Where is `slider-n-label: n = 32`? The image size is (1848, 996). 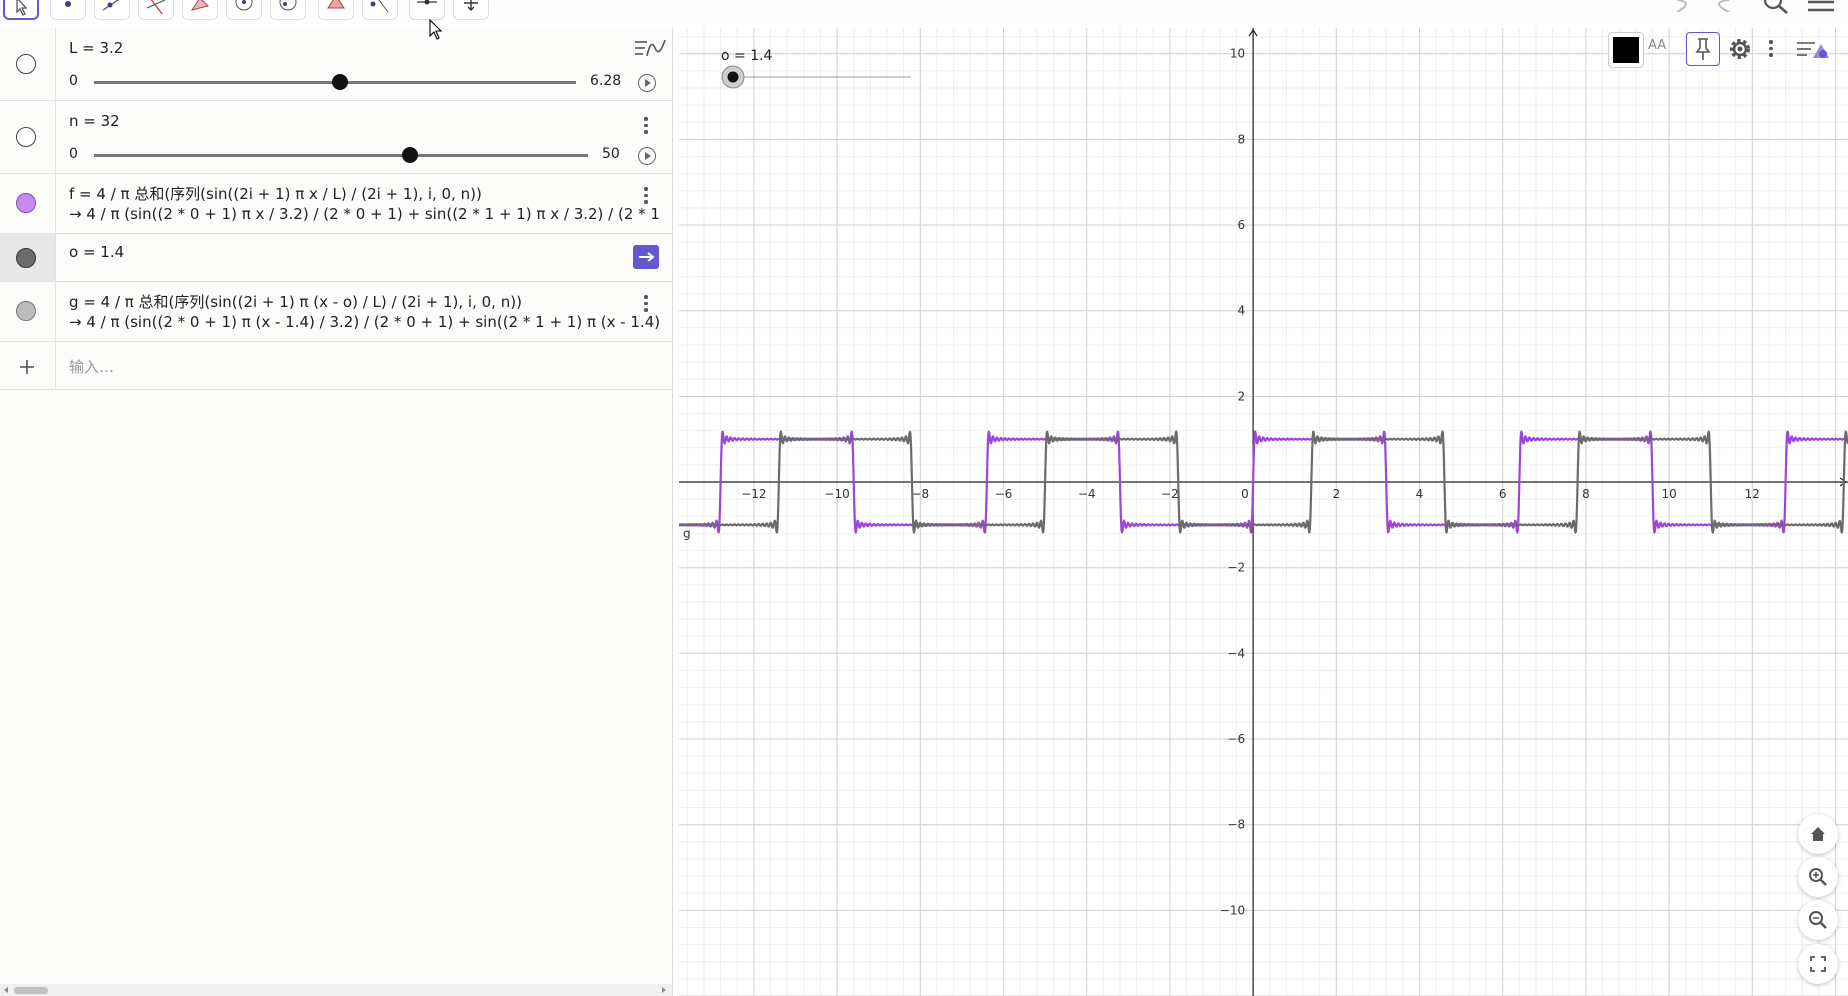 slider-n-label: n = 32 is located at coordinates (94, 121).